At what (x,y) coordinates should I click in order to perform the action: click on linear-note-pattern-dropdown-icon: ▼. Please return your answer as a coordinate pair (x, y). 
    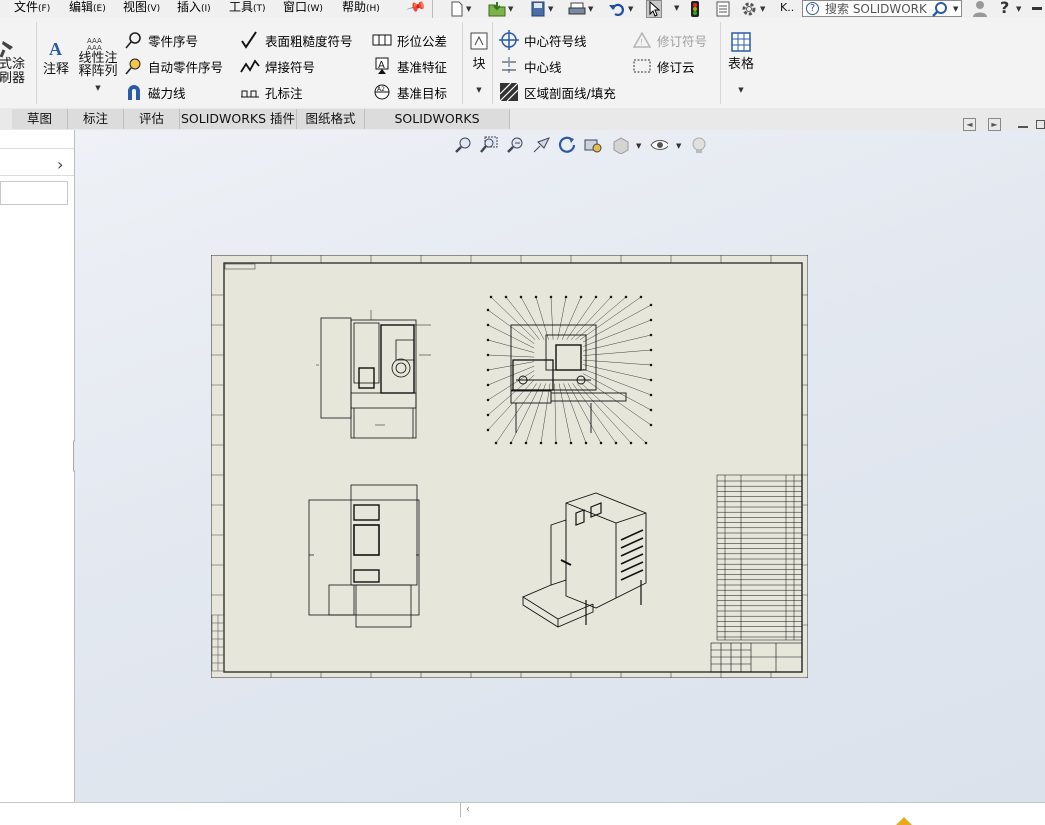
    Looking at the image, I should click on (98, 88).